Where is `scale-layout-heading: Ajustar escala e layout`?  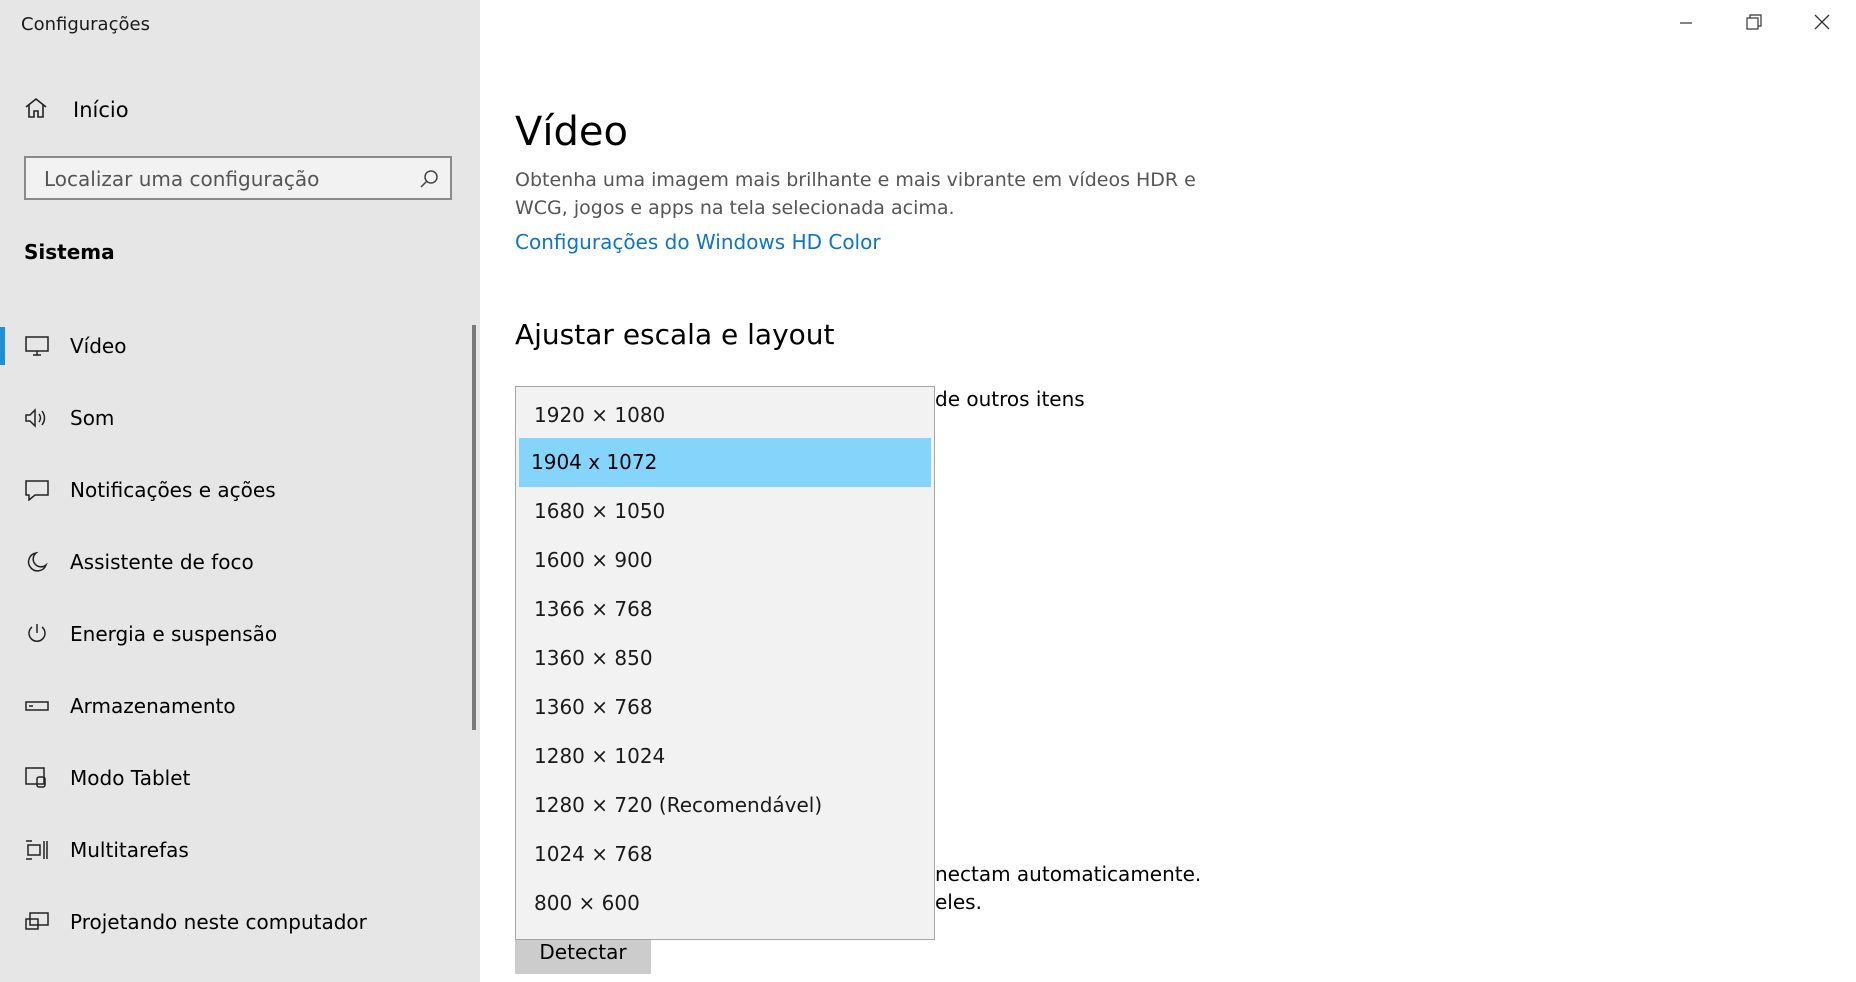
scale-layout-heading: Ajustar escala e layout is located at coordinates (675, 334).